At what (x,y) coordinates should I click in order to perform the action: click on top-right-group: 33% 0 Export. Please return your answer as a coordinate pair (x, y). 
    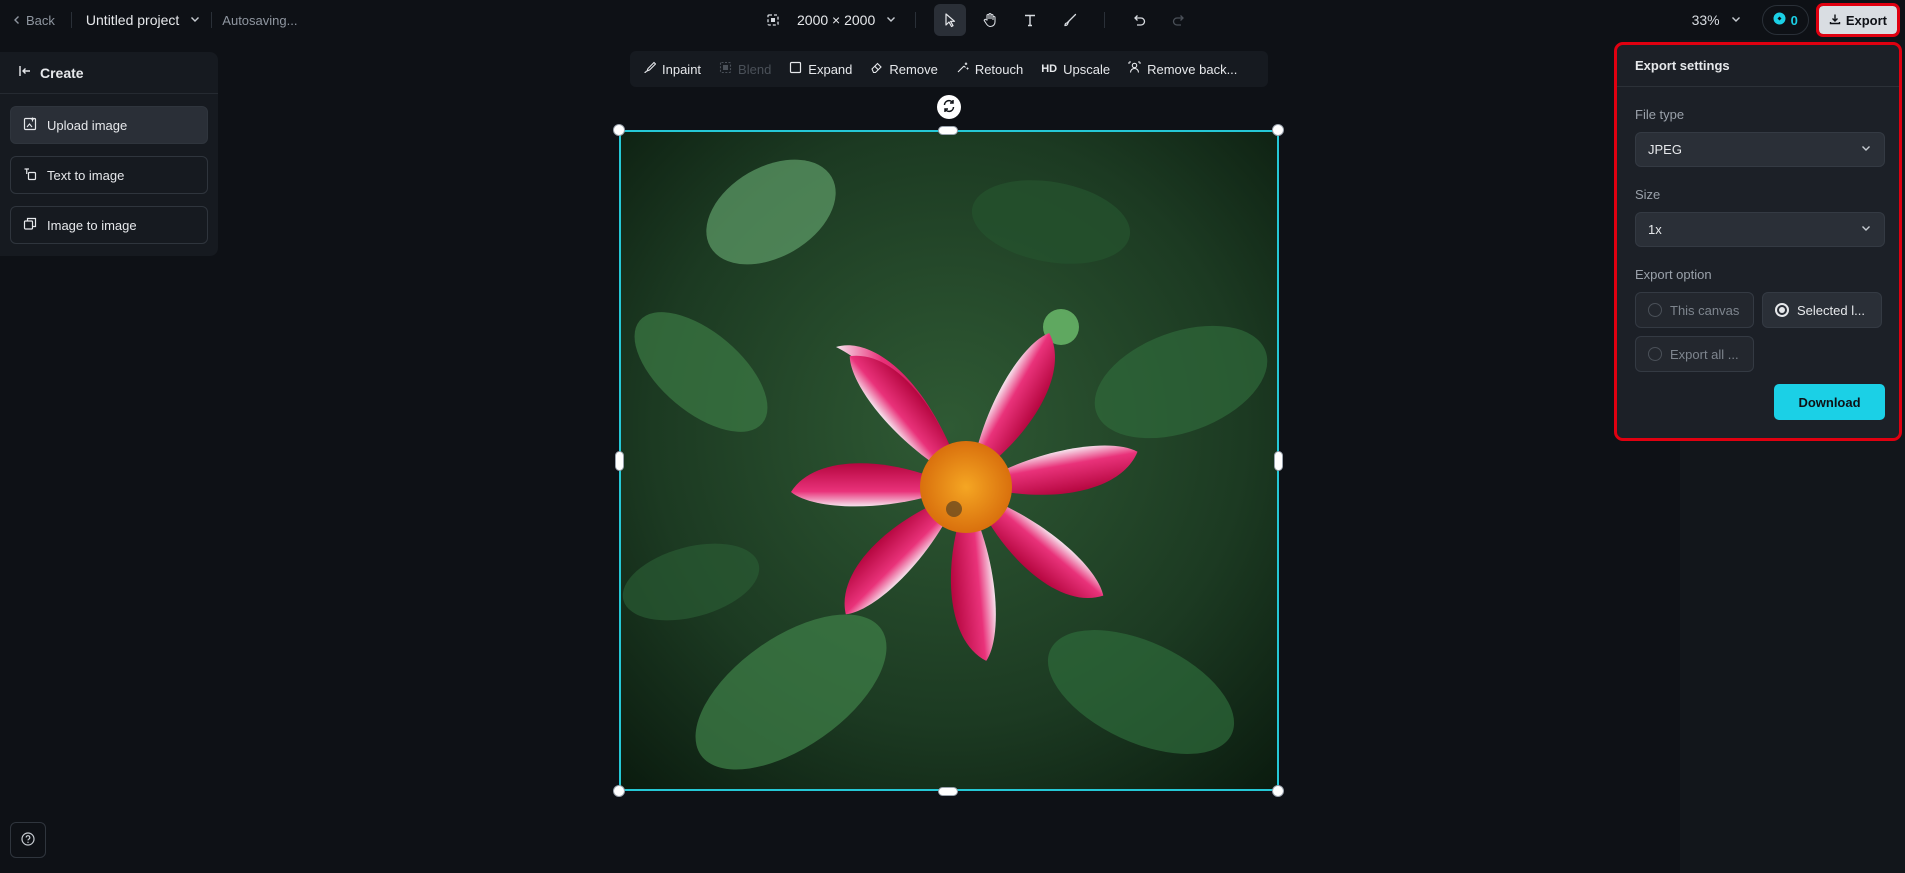
    Looking at the image, I should click on (1798, 20).